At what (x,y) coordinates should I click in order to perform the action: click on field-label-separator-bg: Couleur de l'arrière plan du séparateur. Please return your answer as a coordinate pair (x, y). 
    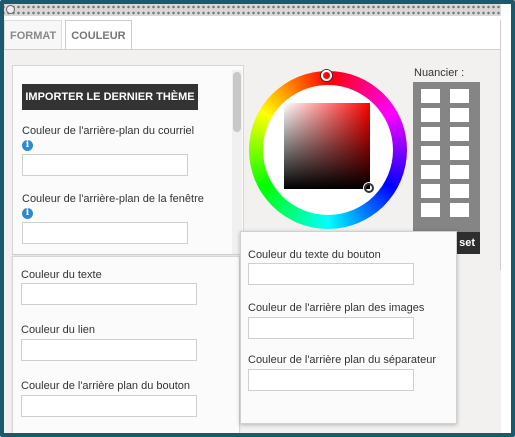
    Looking at the image, I should click on (342, 360).